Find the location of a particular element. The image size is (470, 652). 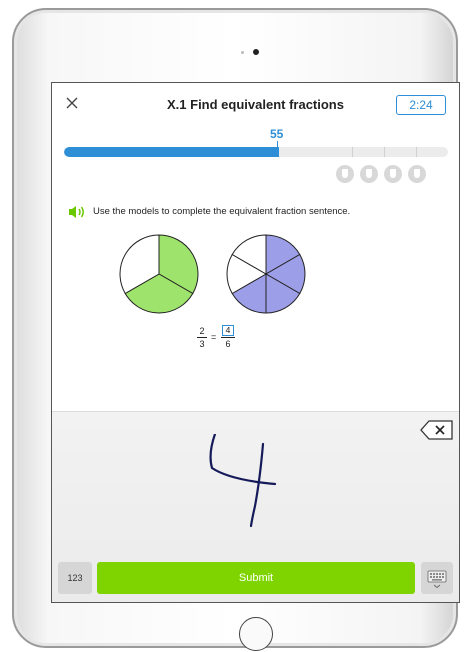

keyboard-icon is located at coordinates (437, 579).